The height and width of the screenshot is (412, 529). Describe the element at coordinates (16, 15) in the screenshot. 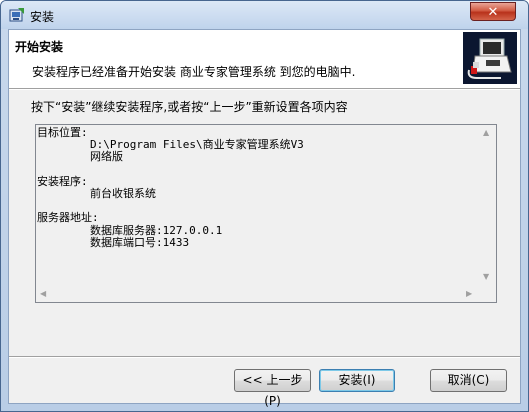

I see `installer-app-icon` at that location.